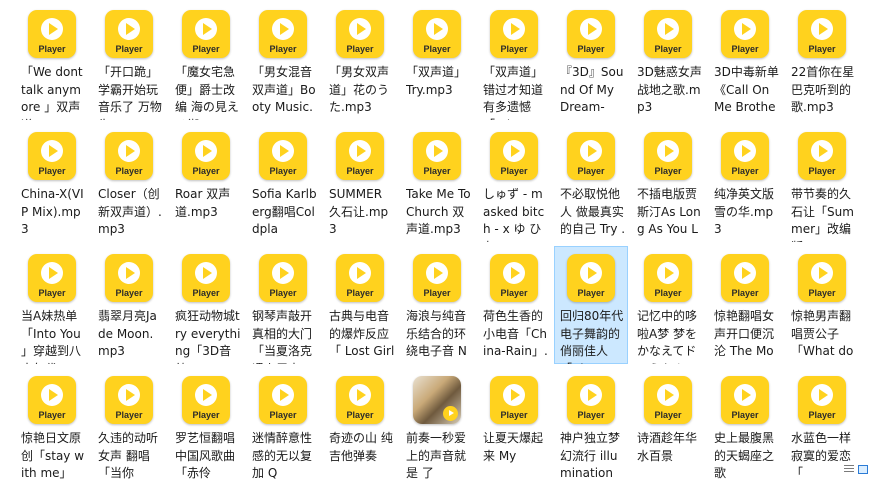 The width and height of the screenshot is (873, 486). I want to click on file-item: Player しゅず - masked bitch - x ゆ ひ 左, so click(514, 183).